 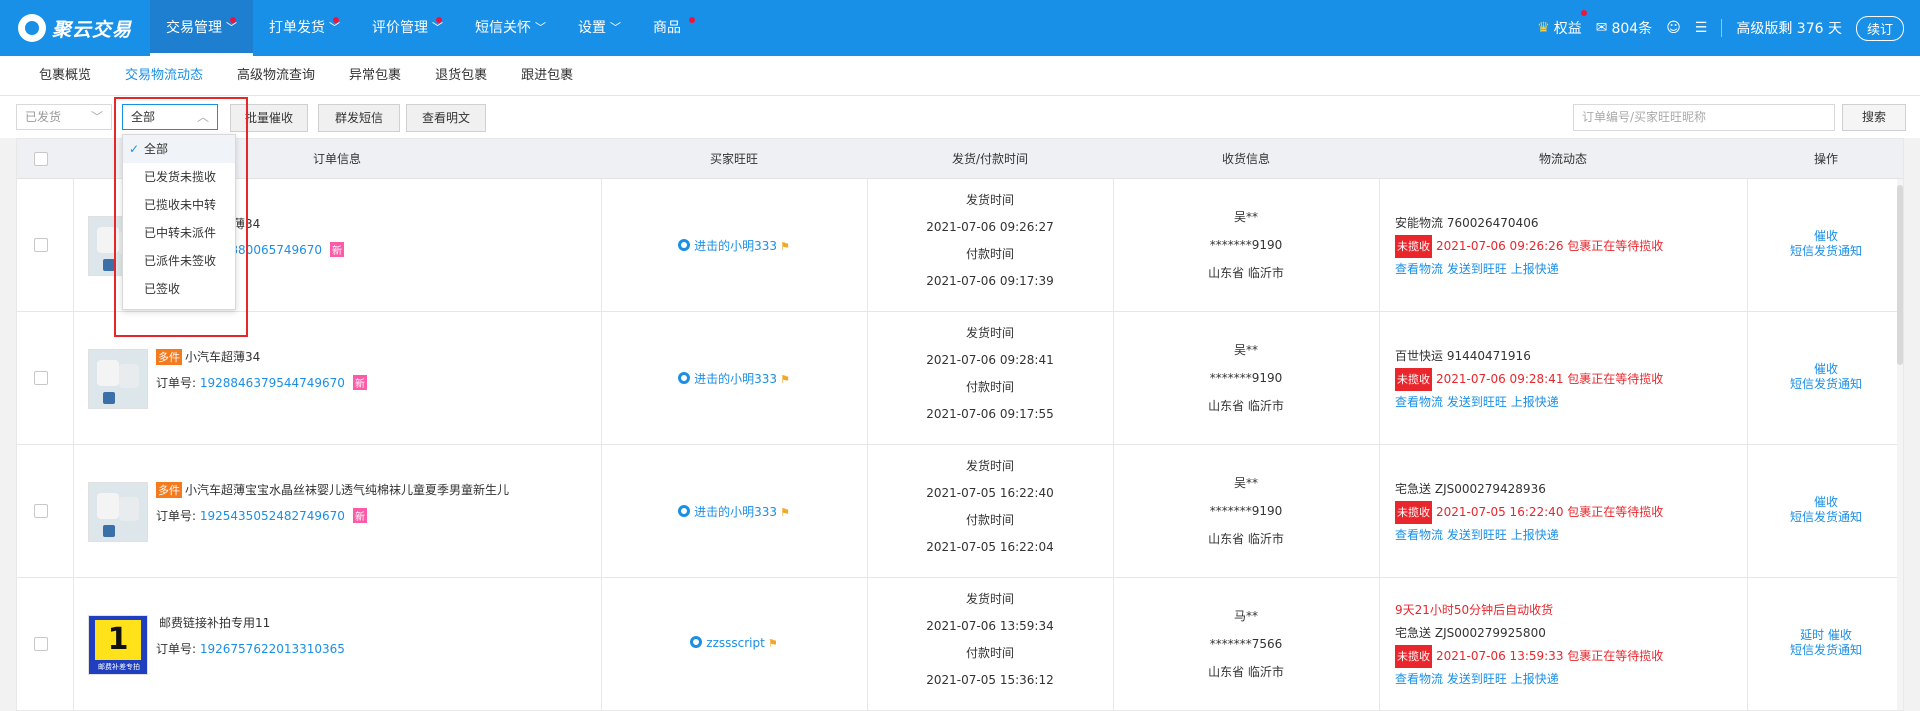 What do you see at coordinates (1474, 610) in the screenshot?
I see `auto-receive-countdown: 9天21小时50分钟后自动收货` at bounding box center [1474, 610].